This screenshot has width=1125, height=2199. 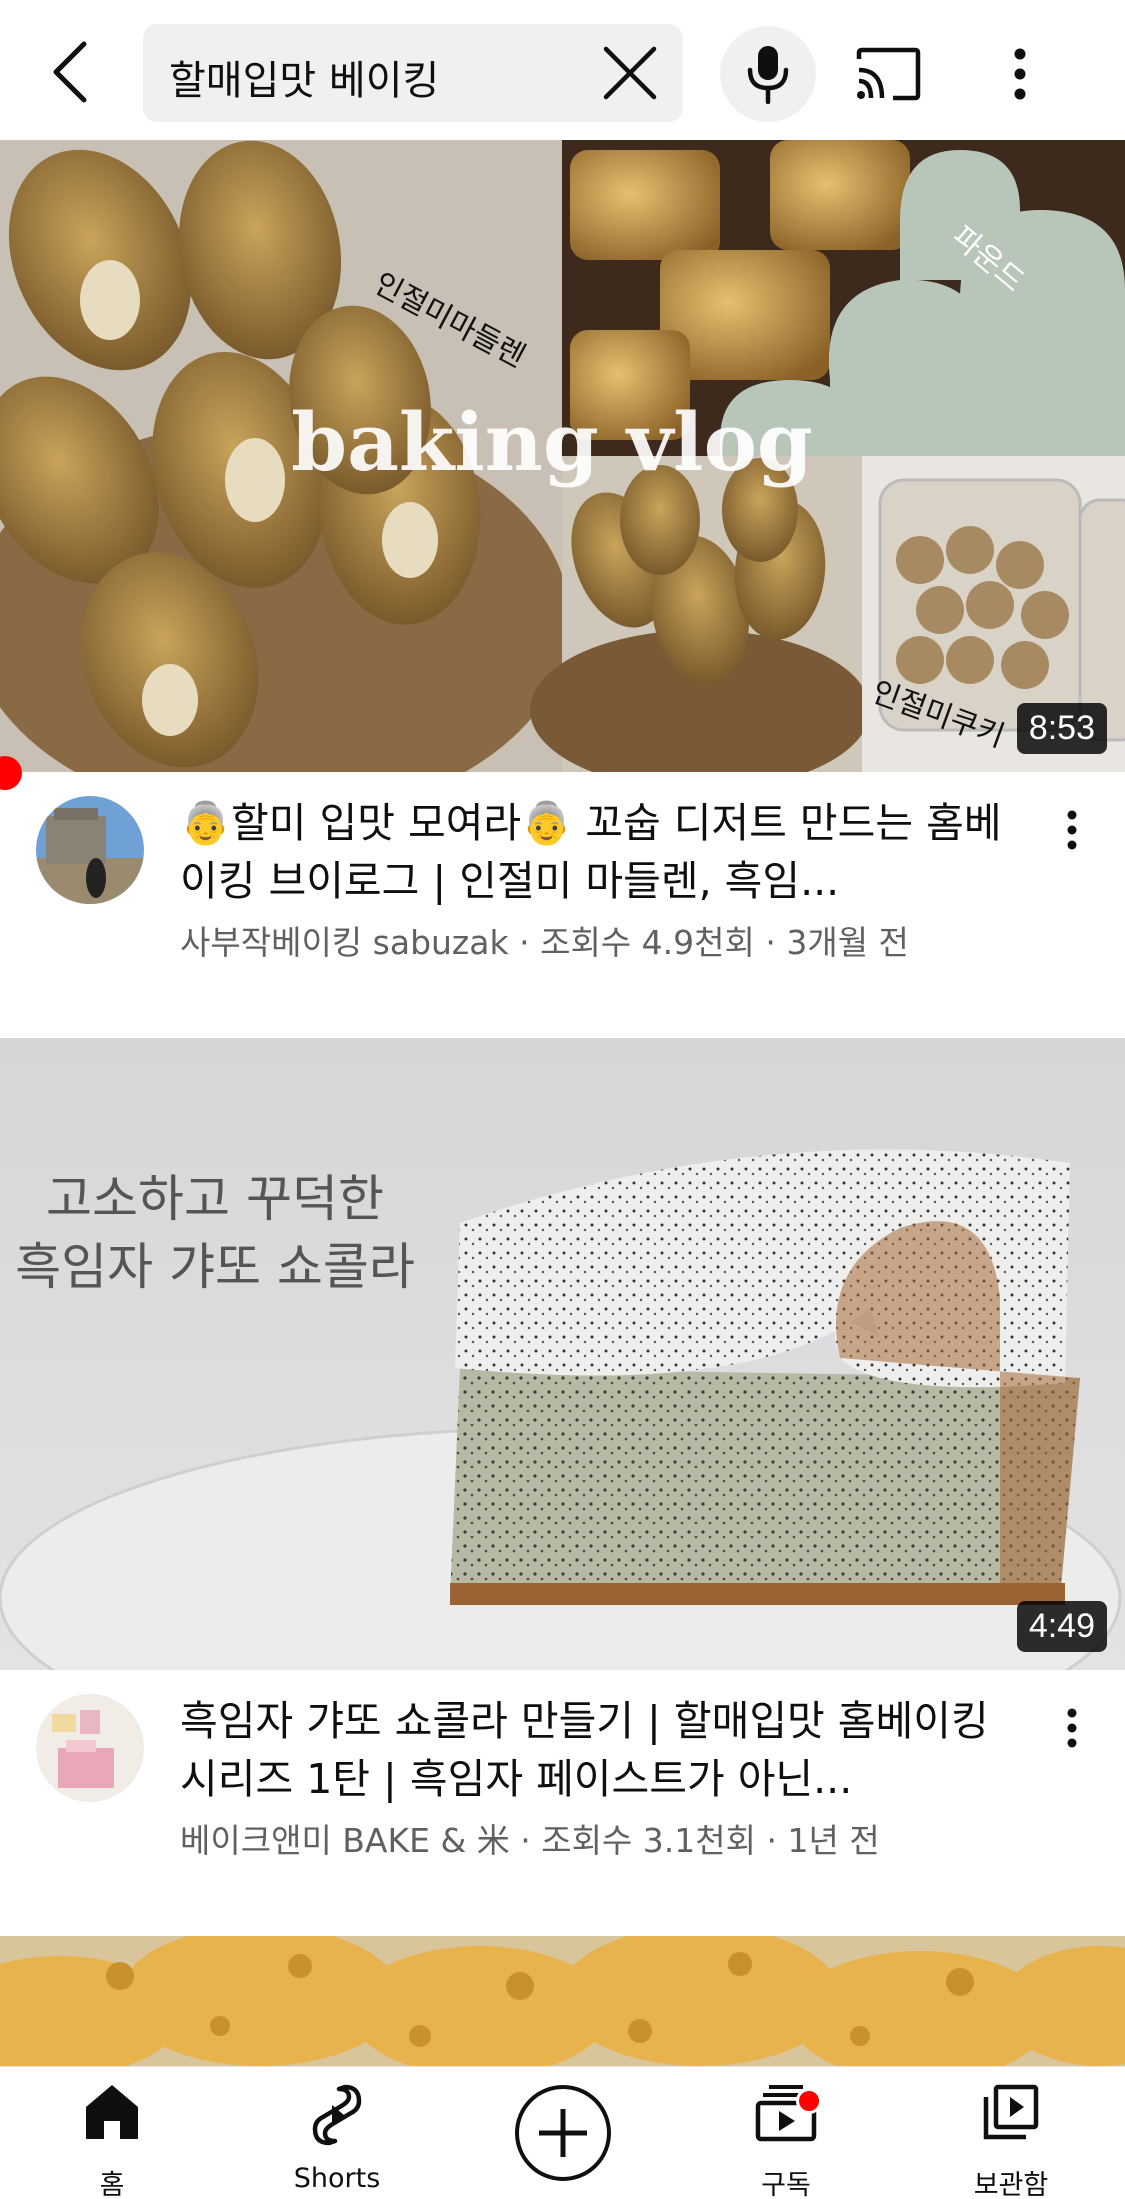 What do you see at coordinates (809, 2101) in the screenshot?
I see `subscriptions-notification-dot` at bounding box center [809, 2101].